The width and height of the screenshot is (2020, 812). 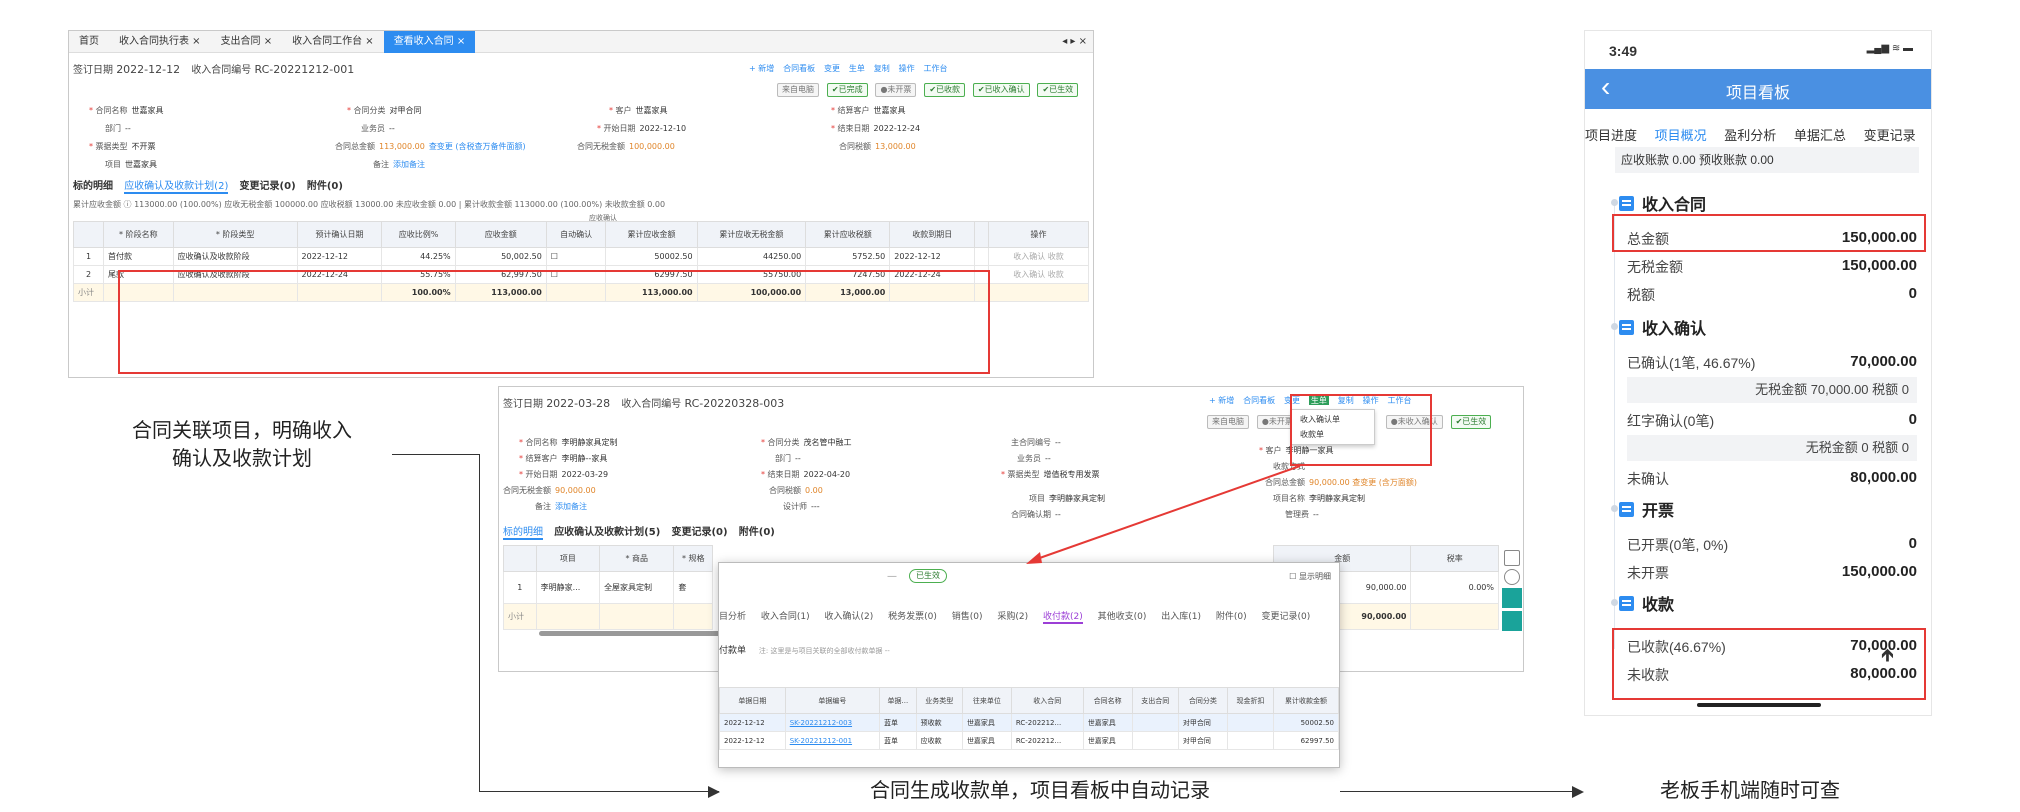 What do you see at coordinates (1614, 424) in the screenshot?
I see `timeline` at bounding box center [1614, 424].